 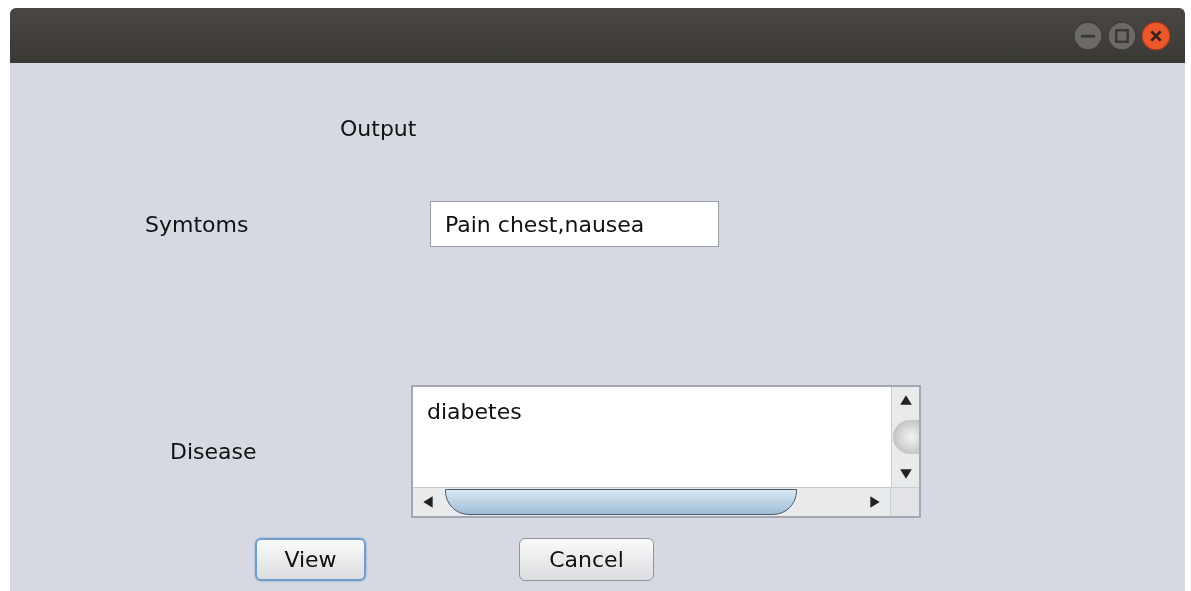 What do you see at coordinates (574, 224) in the screenshot?
I see `symptoms-field: Pain chest,nausea` at bounding box center [574, 224].